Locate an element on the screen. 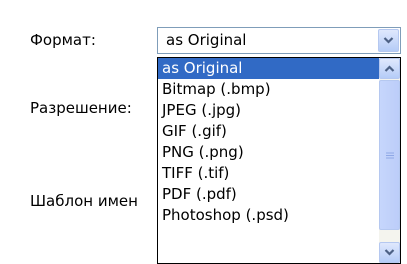  format-select-dropdown-button is located at coordinates (388, 40).